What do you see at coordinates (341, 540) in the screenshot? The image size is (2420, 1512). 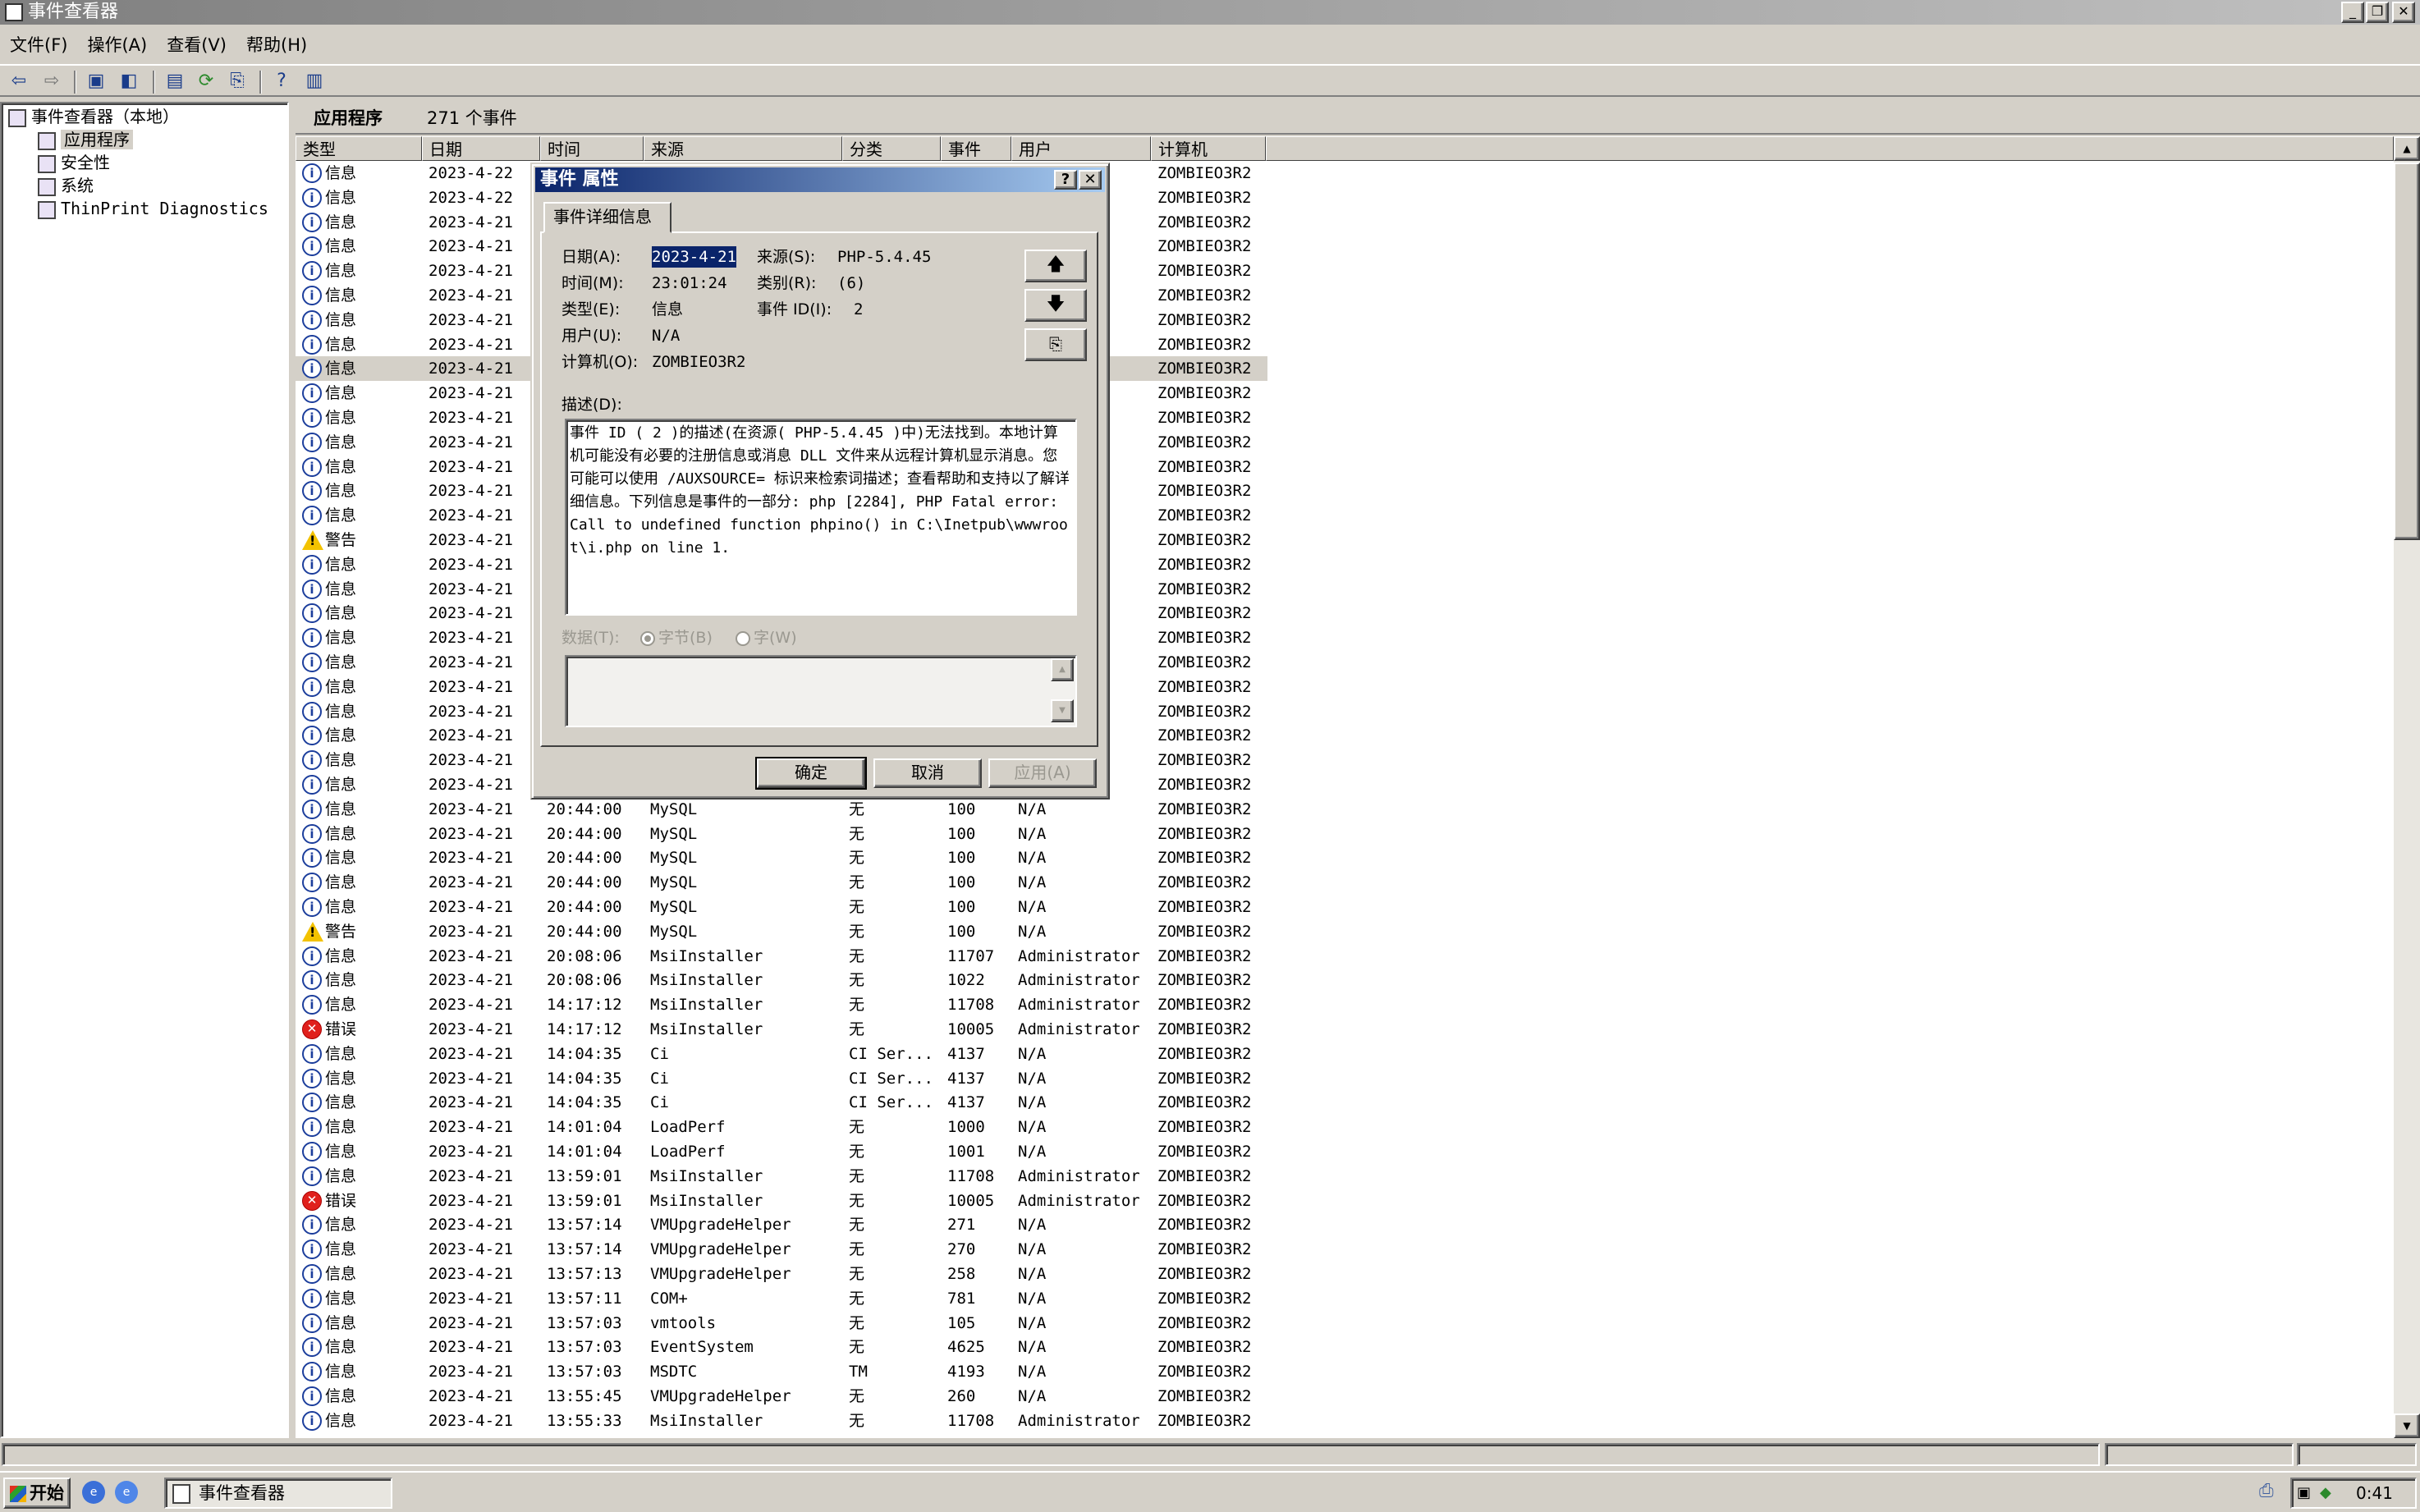 I see `cell-type: 警告` at bounding box center [341, 540].